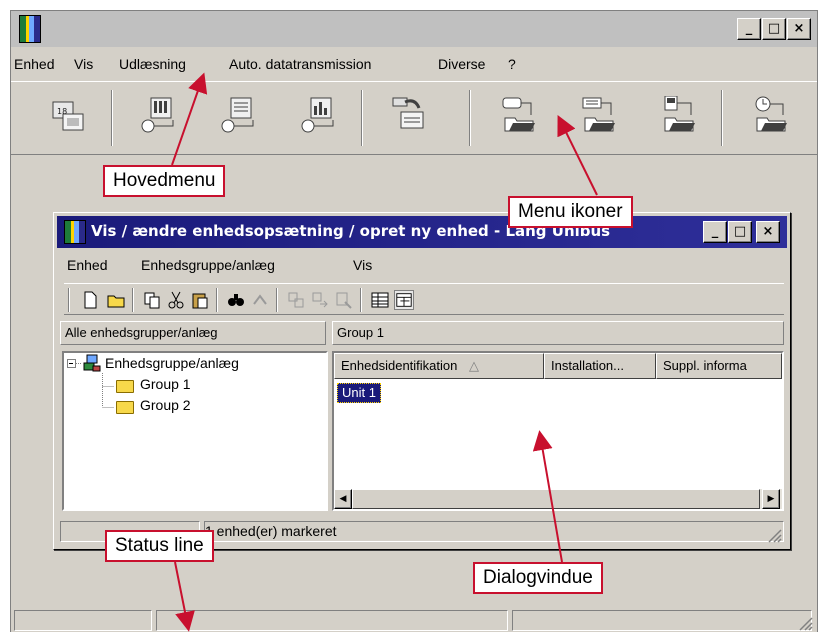 Image resolution: width=827 pixels, height=635 pixels. Describe the element at coordinates (189, 119) in the screenshot. I see `hovedmenu-arrow` at that location.